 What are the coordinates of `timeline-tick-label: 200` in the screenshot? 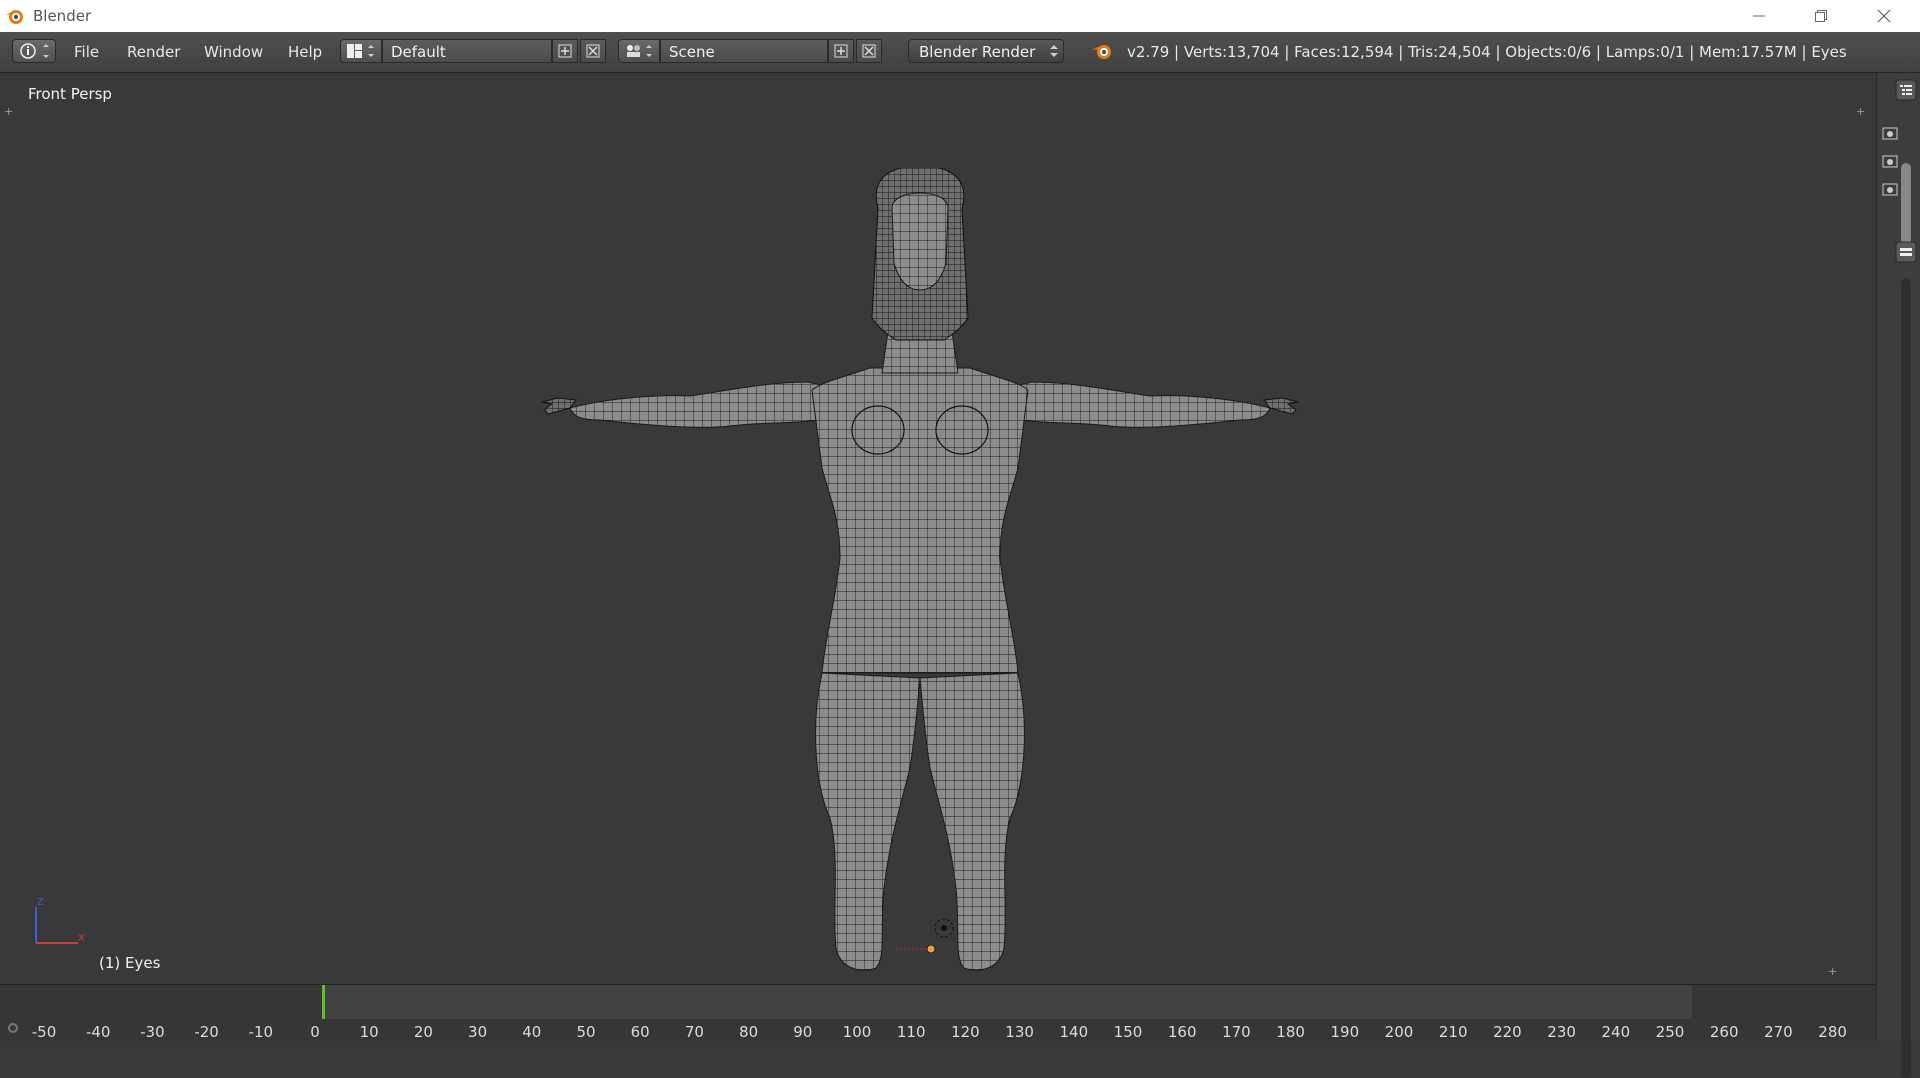 It's located at (1399, 1032).